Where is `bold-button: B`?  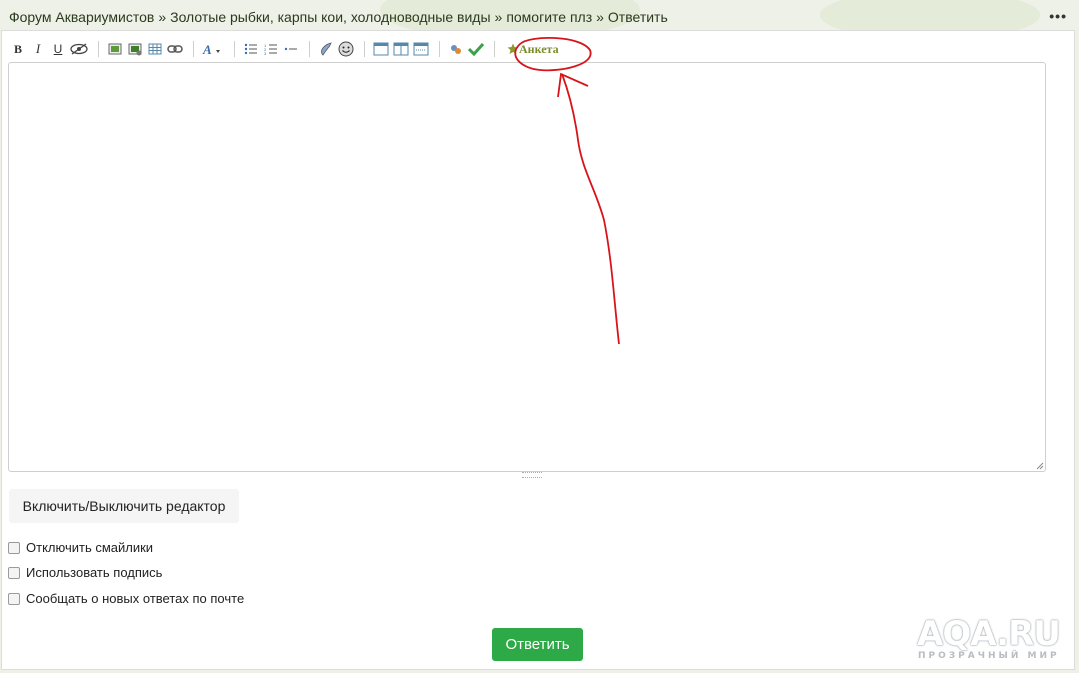
bold-button: B is located at coordinates (18, 49).